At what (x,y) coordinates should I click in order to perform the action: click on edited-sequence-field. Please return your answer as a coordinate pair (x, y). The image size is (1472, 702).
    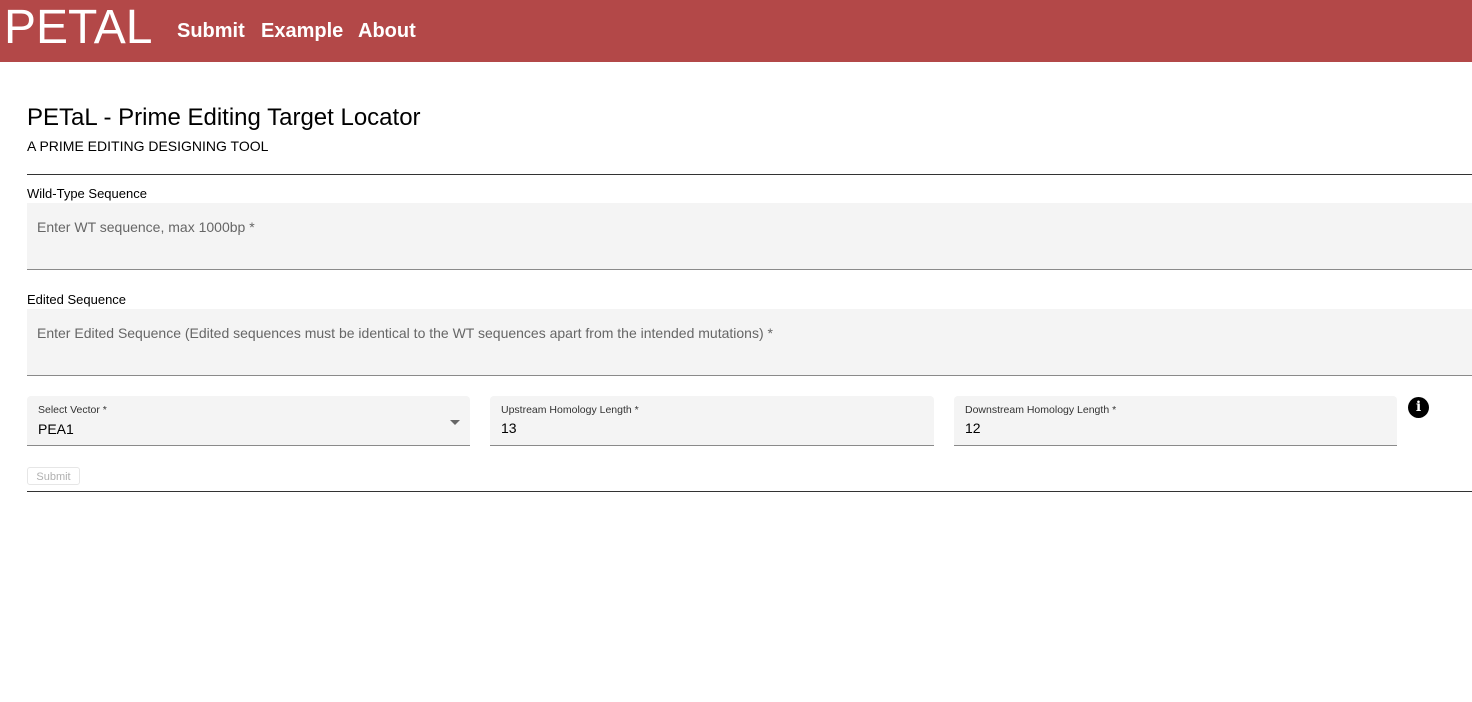
    Looking at the image, I should click on (749, 342).